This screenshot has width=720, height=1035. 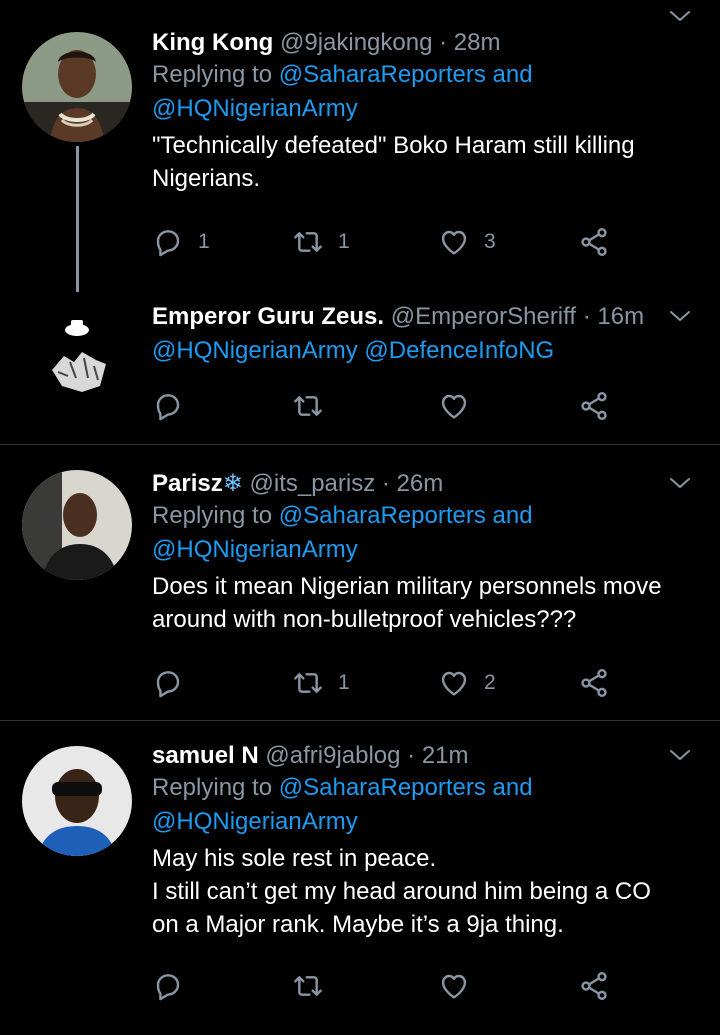 I want to click on timestamp: · 26m, so click(x=412, y=483).